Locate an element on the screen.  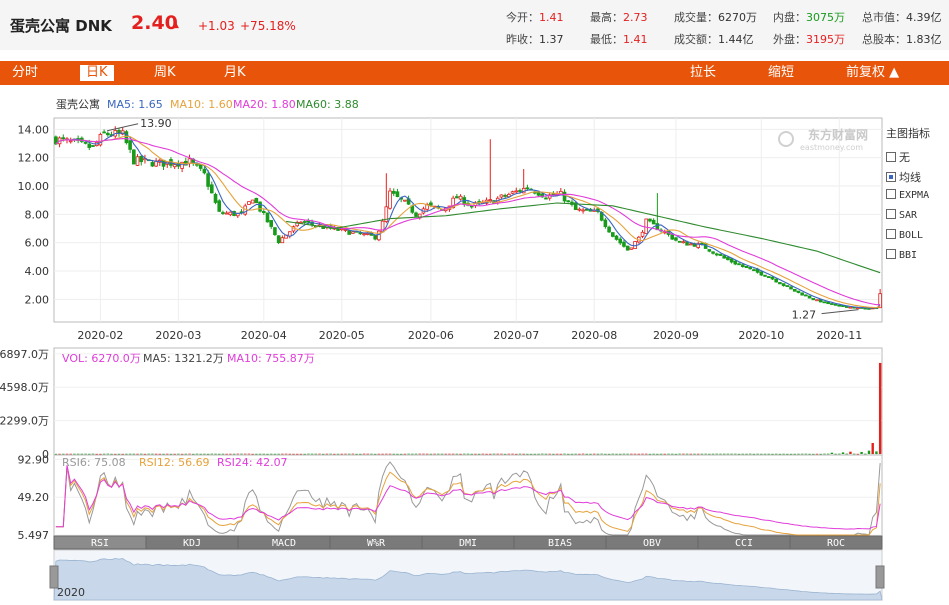
indicator-tab-label: ROC is located at coordinates (836, 543).